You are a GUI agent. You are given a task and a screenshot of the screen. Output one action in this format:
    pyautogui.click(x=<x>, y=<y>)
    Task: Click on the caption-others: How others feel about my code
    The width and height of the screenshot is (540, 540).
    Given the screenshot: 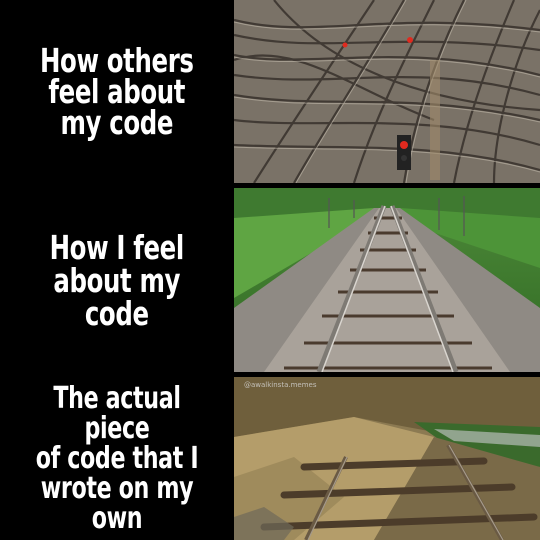 What is the action you would take?
    pyautogui.click(x=117, y=91)
    